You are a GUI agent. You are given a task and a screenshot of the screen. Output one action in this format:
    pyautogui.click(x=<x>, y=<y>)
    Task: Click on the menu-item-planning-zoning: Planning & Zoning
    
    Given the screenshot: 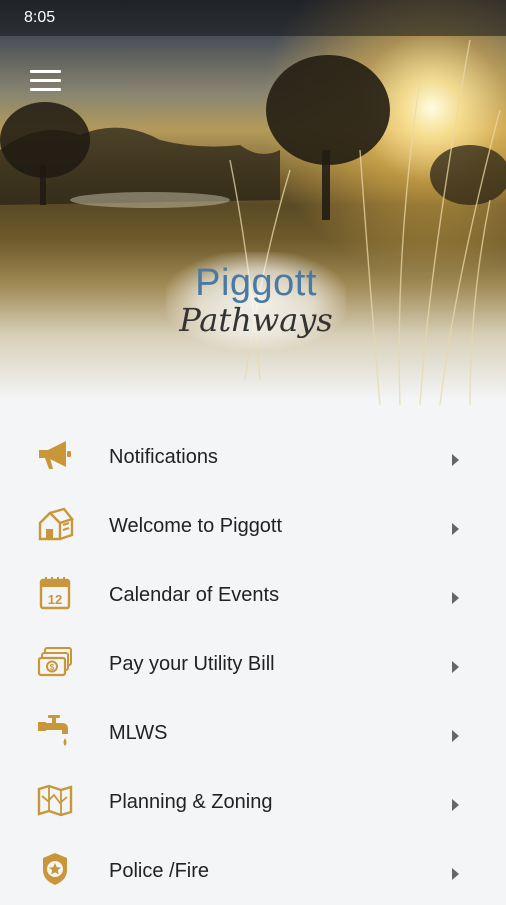 What is the action you would take?
    pyautogui.click(x=253, y=801)
    